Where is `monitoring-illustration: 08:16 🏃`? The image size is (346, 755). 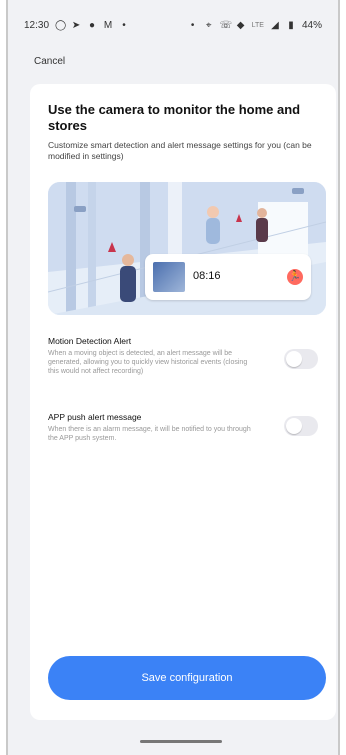
monitoring-illustration: 08:16 🏃 is located at coordinates (187, 248).